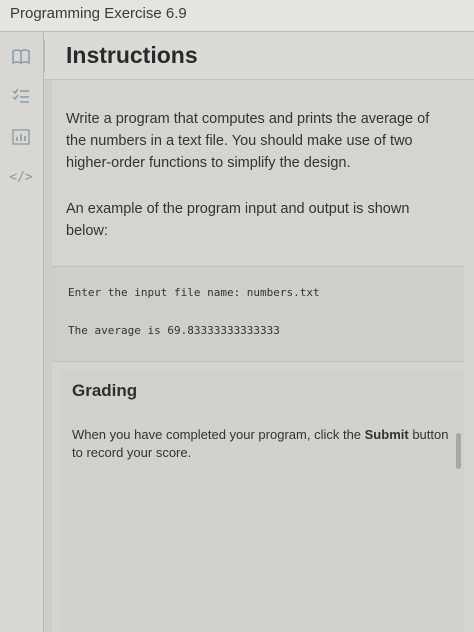 The image size is (474, 632). I want to click on checklist-icon, so click(21, 96).